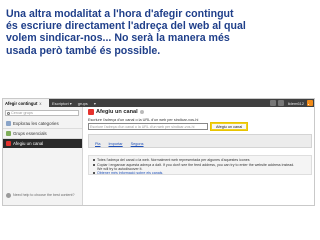 Image resolution: width=320 pixels, height=240 pixels. Describe the element at coordinates (22, 113) in the screenshot. I see `search-placeholder: Cercar grups` at that location.